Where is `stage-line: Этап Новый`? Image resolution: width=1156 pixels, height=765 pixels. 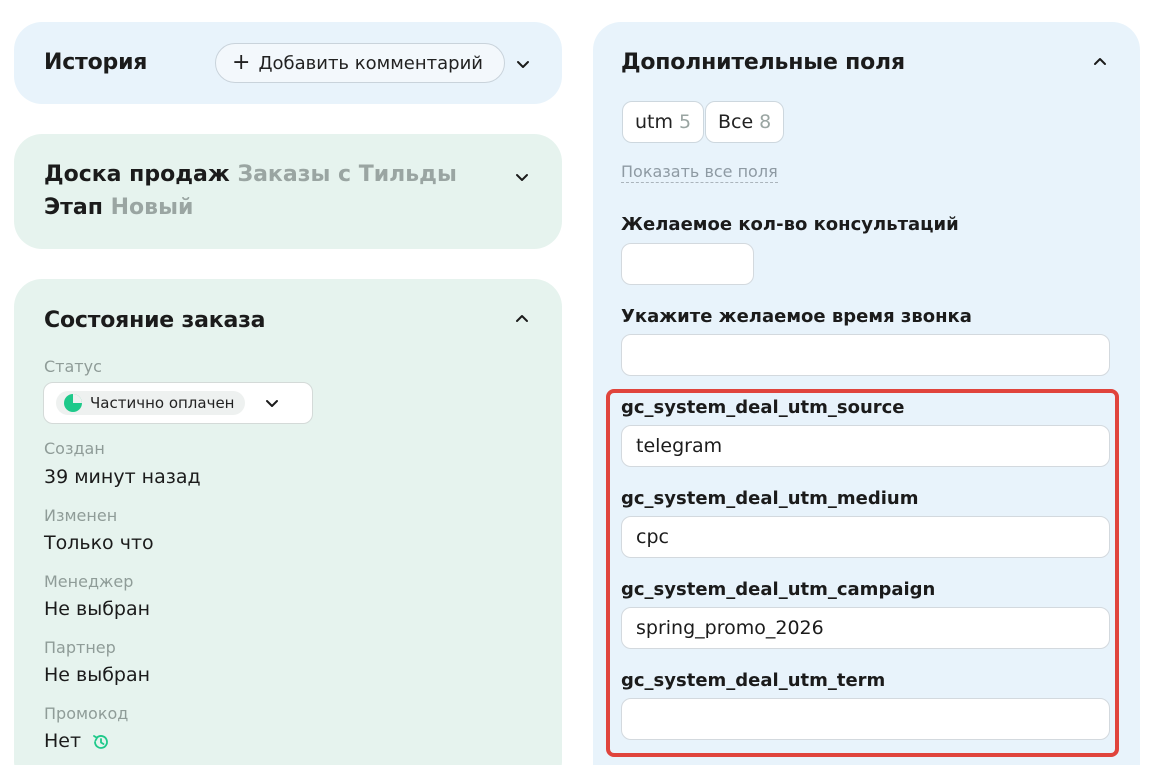 stage-line: Этап Новый is located at coordinates (118, 207).